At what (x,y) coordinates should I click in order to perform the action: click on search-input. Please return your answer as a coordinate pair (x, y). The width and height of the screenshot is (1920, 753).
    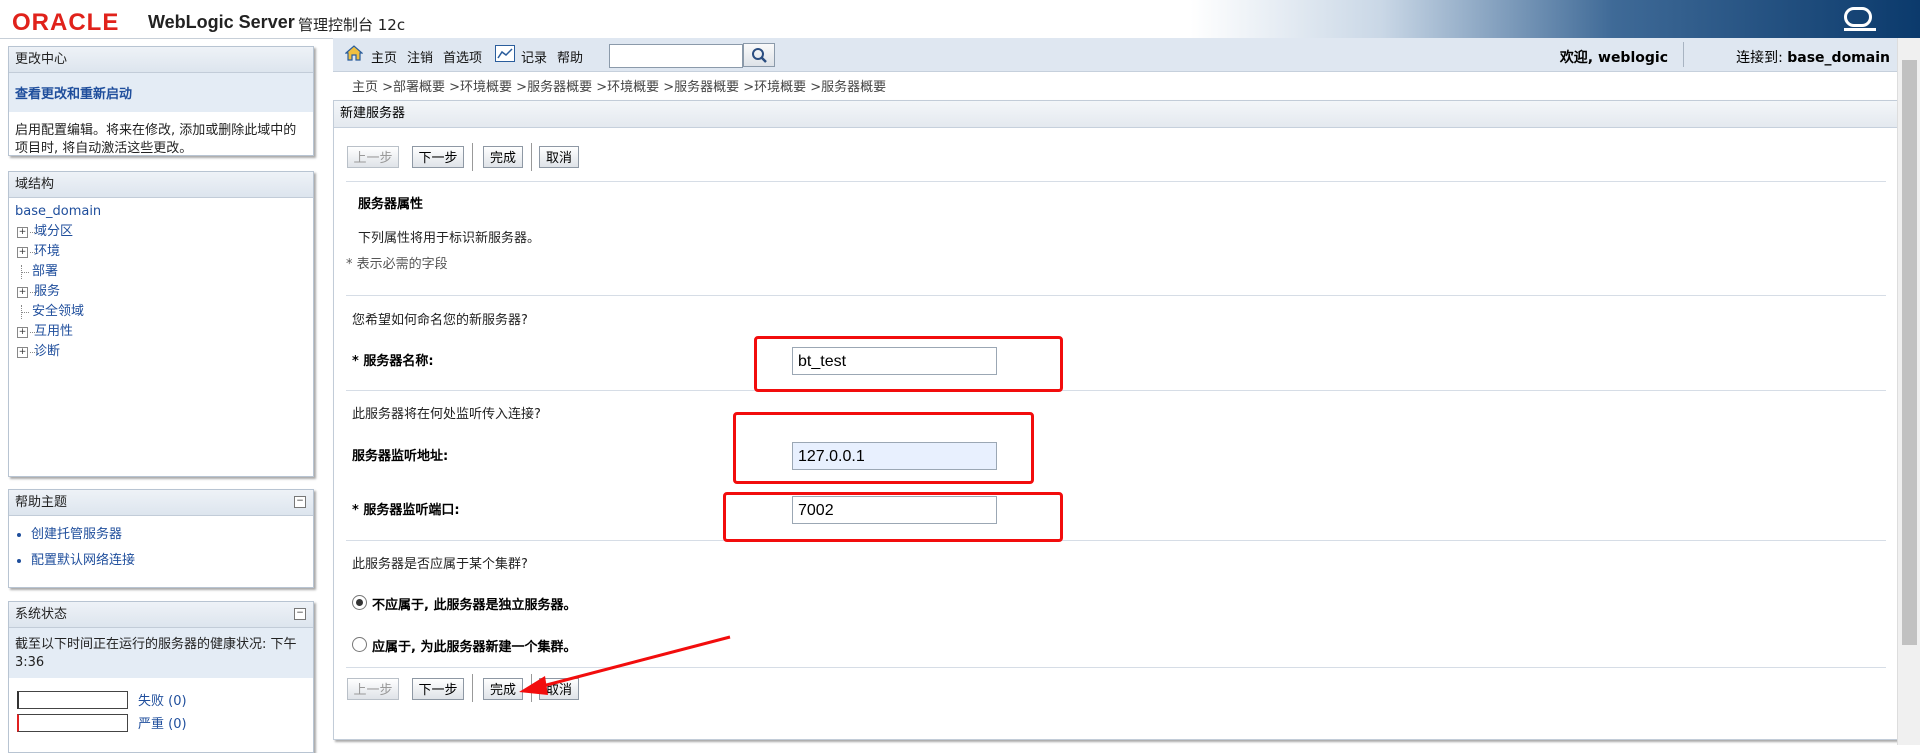
    Looking at the image, I should click on (676, 56).